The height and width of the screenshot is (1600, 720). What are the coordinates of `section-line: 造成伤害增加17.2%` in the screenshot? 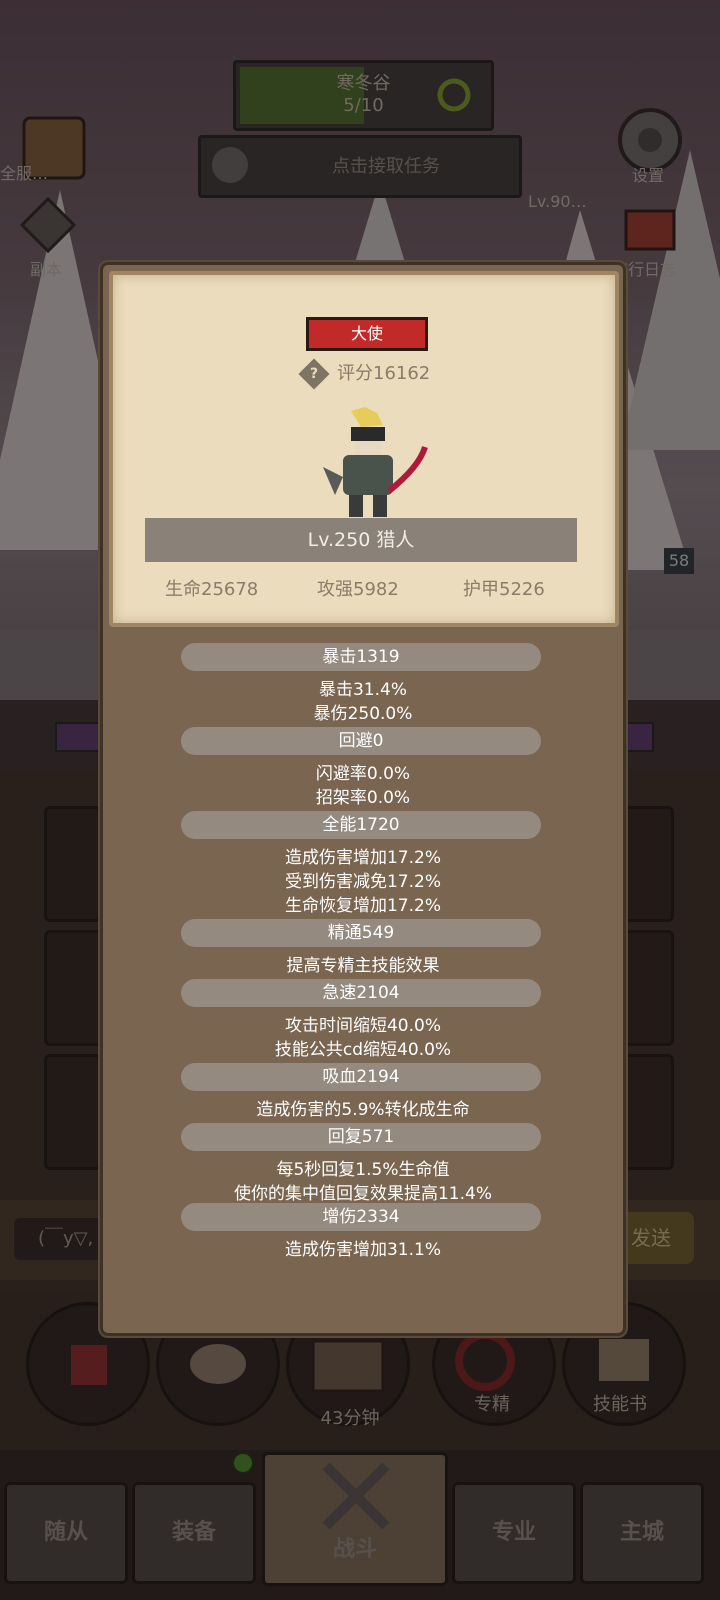 It's located at (362, 858).